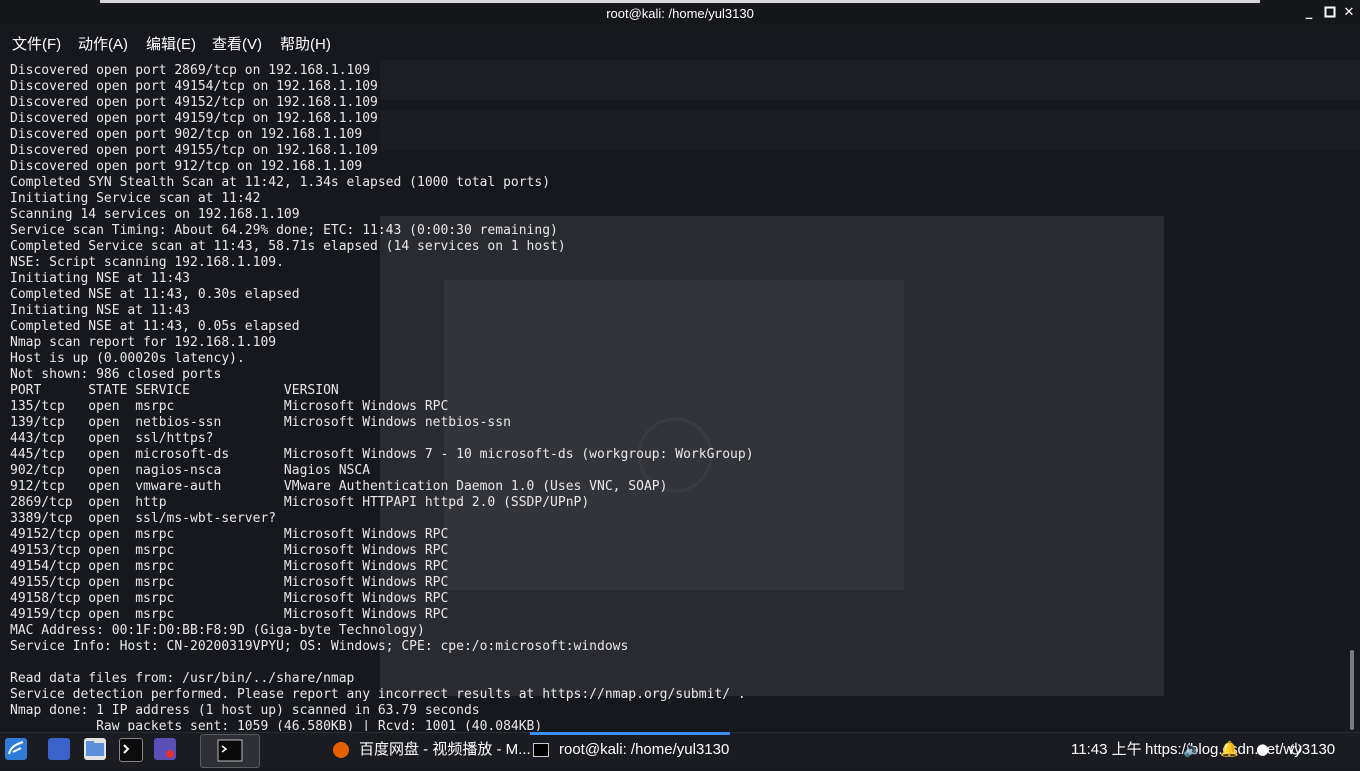  Describe the element at coordinates (112, 438) in the screenshot. I see `terminal-line: 443/tcp open ssl/https?` at that location.